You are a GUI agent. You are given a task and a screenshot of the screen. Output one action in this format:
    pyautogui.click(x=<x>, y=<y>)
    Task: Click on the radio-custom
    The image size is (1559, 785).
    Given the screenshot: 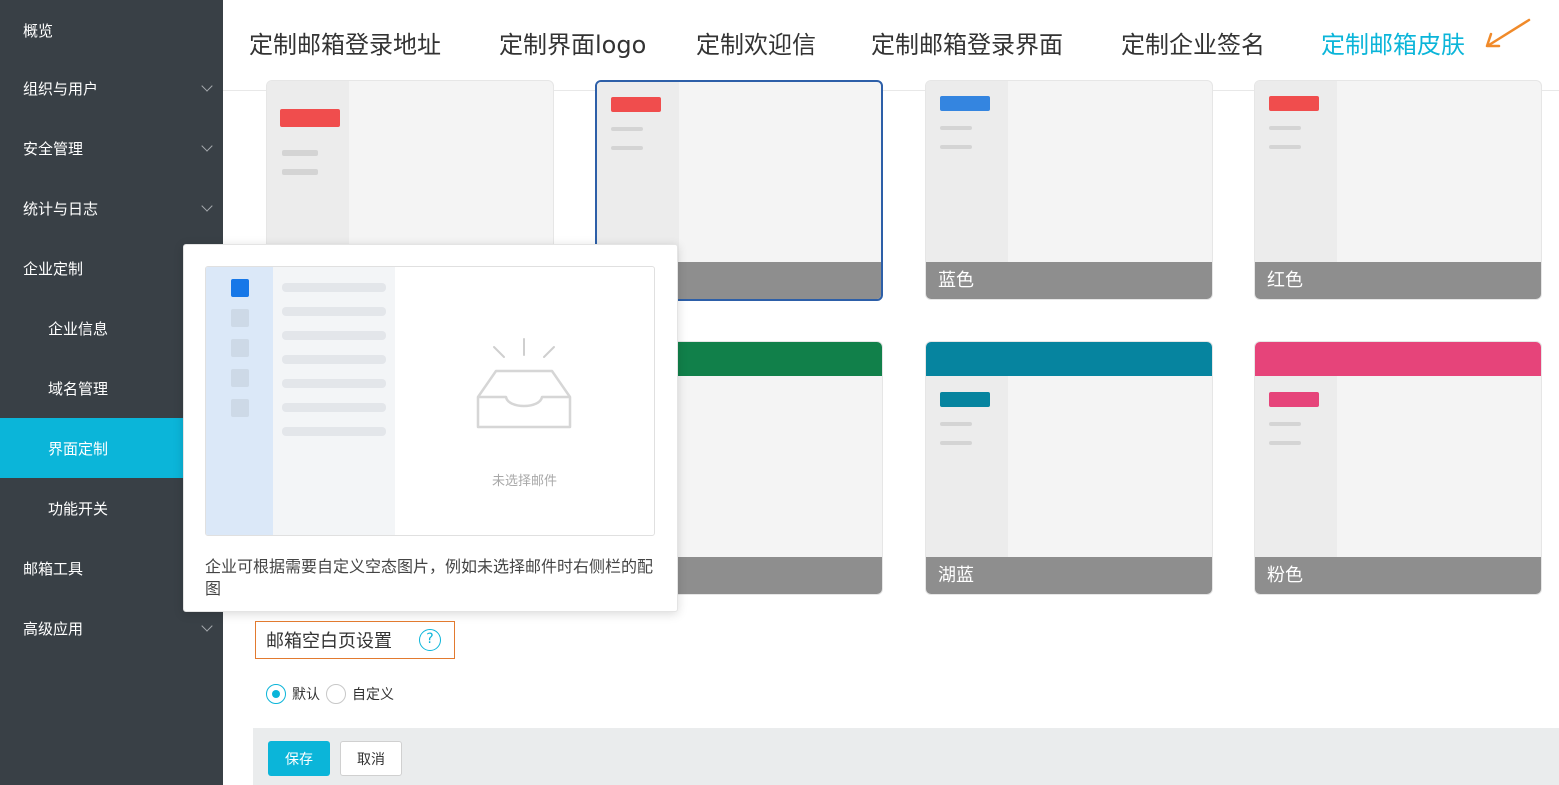 What is the action you would take?
    pyautogui.click(x=336, y=694)
    